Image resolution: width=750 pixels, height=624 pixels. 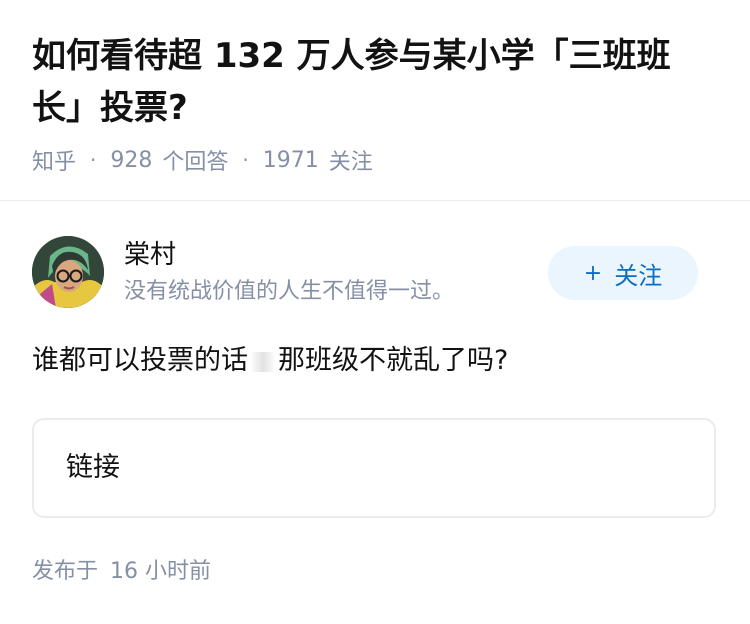 I want to click on question-meta: 知乎 · 928 个回答 · 1971 关注, so click(x=202, y=160).